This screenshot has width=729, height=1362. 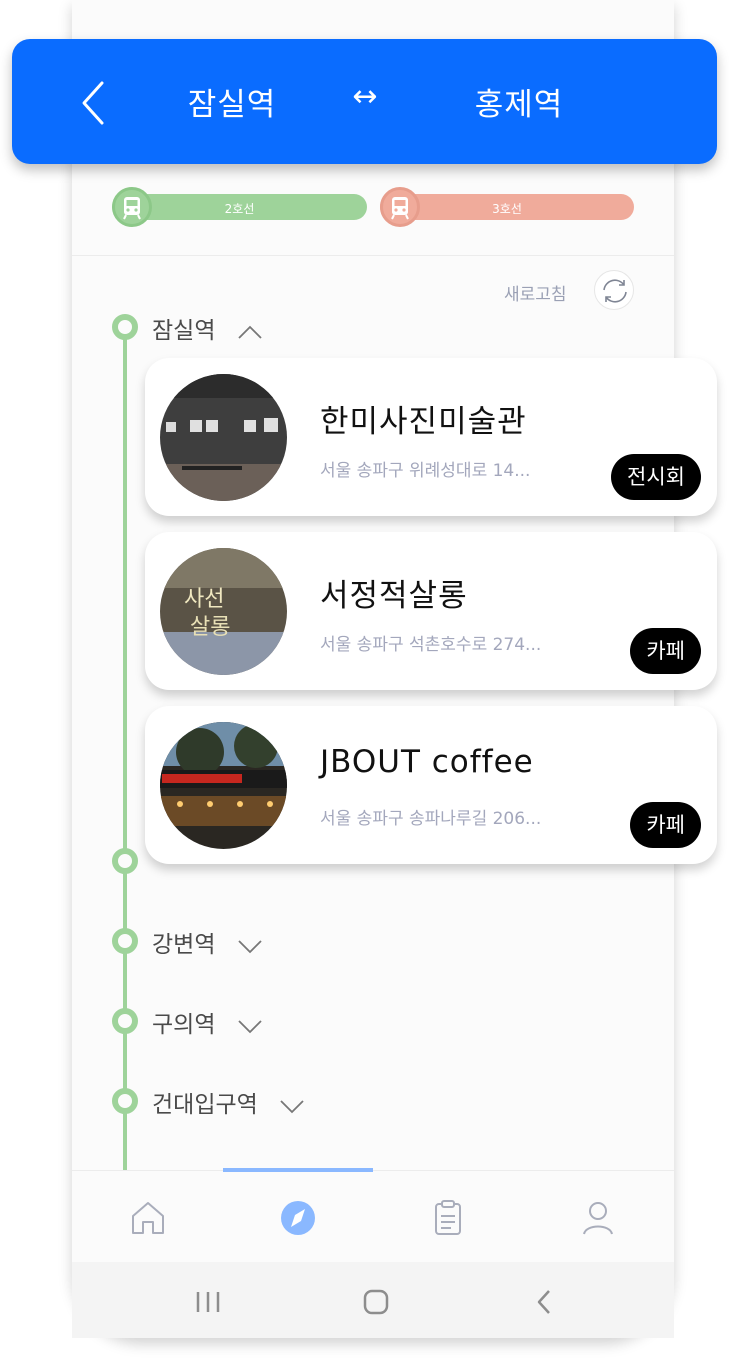 I want to click on place-card: 사선 살롱 서정적살롱 서울 송파구 석촌호수로 274... 카페, so click(x=431, y=611).